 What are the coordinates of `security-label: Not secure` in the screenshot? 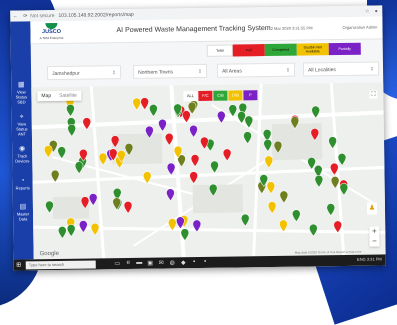 It's located at (42, 15).